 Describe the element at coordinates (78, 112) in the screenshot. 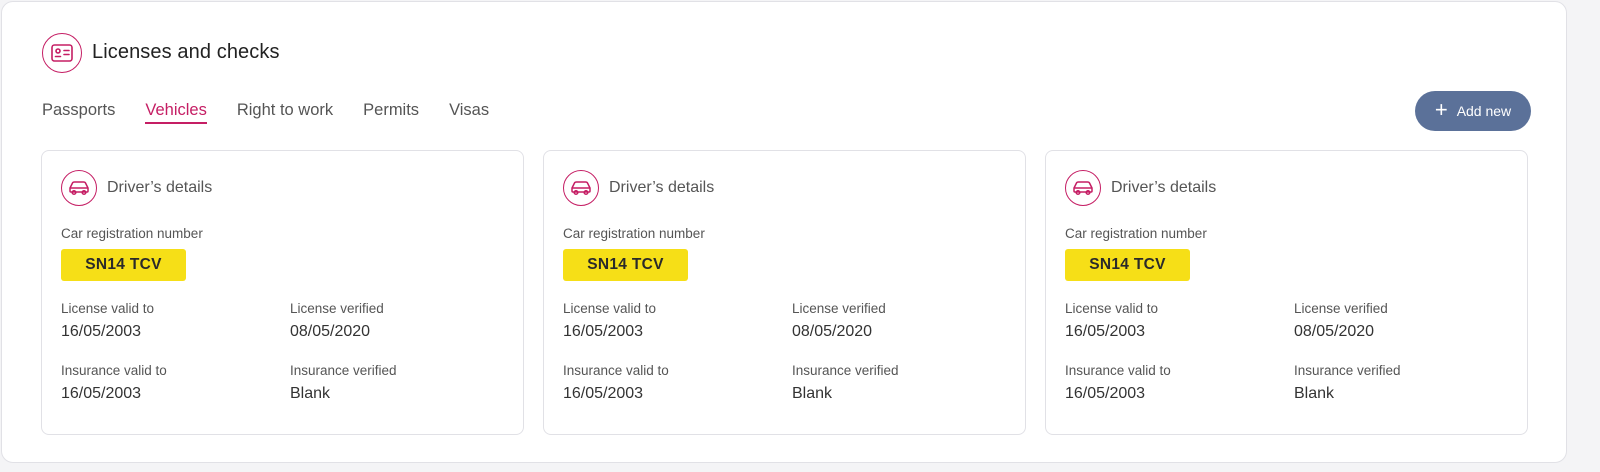

I see `tab-passports: Passports` at that location.